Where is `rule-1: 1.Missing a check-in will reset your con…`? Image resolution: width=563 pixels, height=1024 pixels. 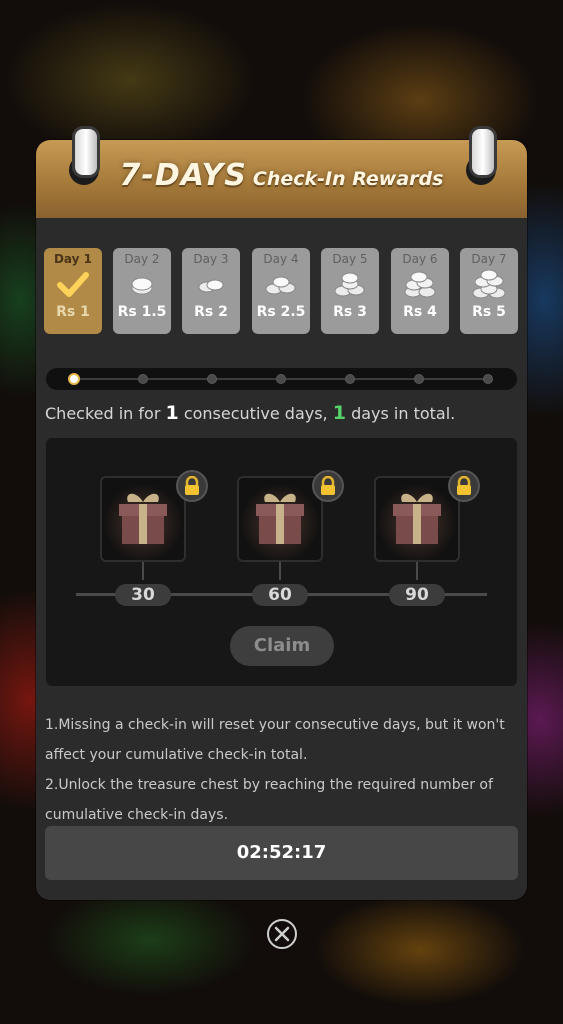 rule-1: 1.Missing a check-in will reset your con… is located at coordinates (275, 740).